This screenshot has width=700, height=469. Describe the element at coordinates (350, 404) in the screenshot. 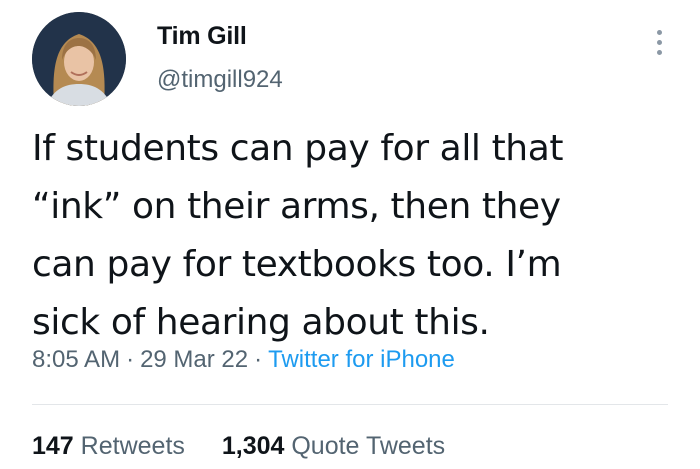

I see `divider` at that location.